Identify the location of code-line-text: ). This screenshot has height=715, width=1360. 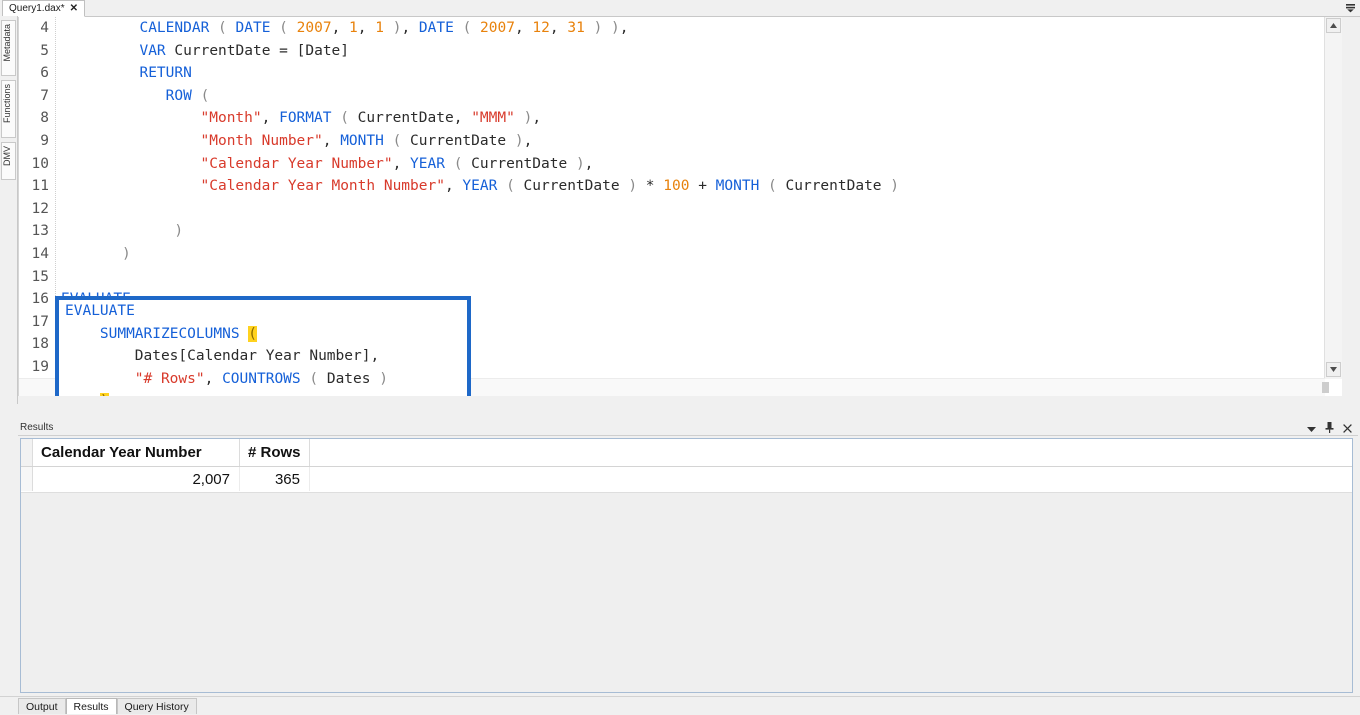
(178, 231).